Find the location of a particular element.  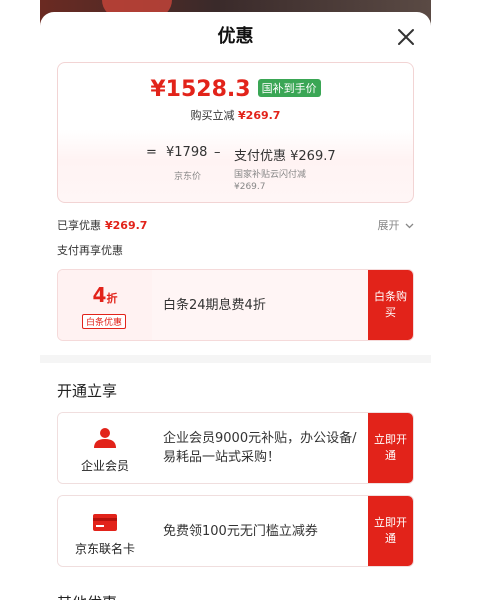

jd-cobrand-left: 京东联名卡 is located at coordinates (105, 531).